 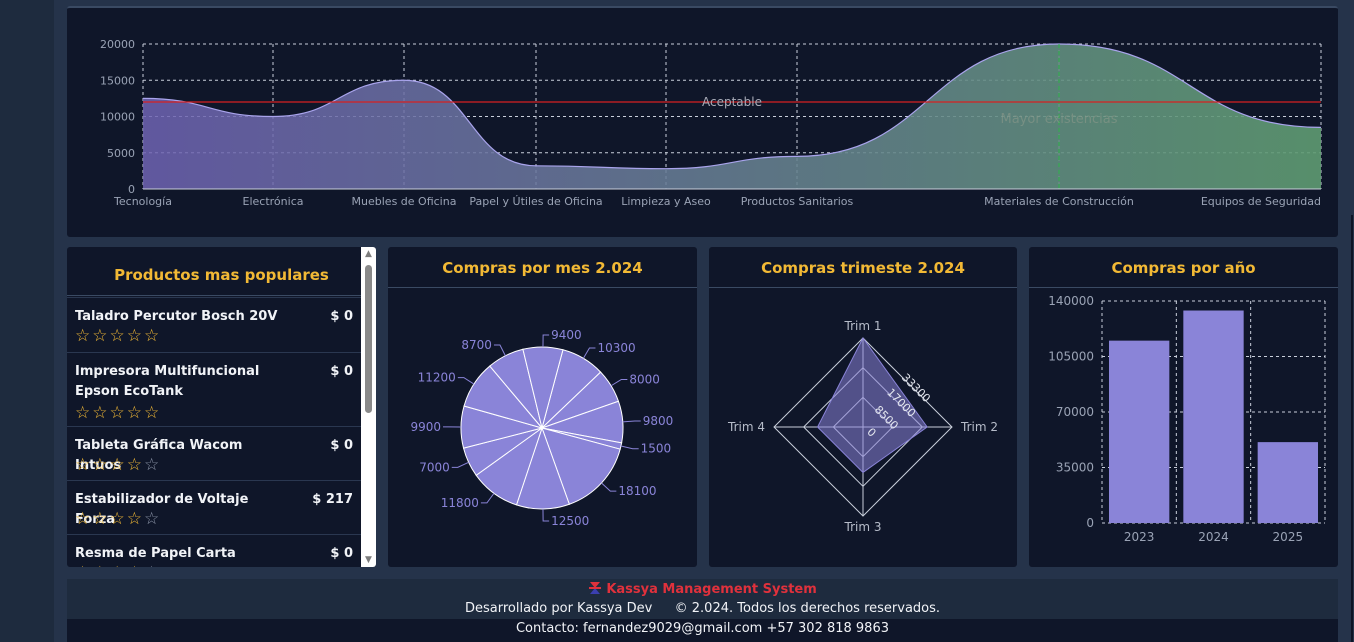 What do you see at coordinates (1352, 428) in the screenshot?
I see `page-scrollbar-edge` at bounding box center [1352, 428].